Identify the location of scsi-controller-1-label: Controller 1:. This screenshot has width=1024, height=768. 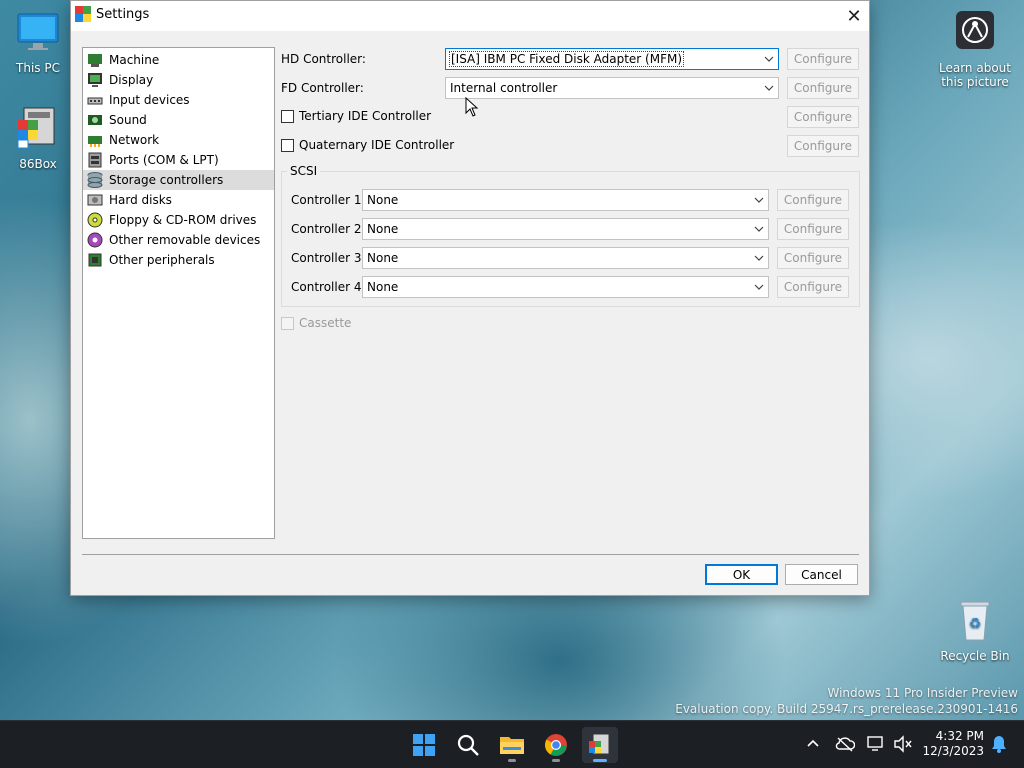
(328, 200).